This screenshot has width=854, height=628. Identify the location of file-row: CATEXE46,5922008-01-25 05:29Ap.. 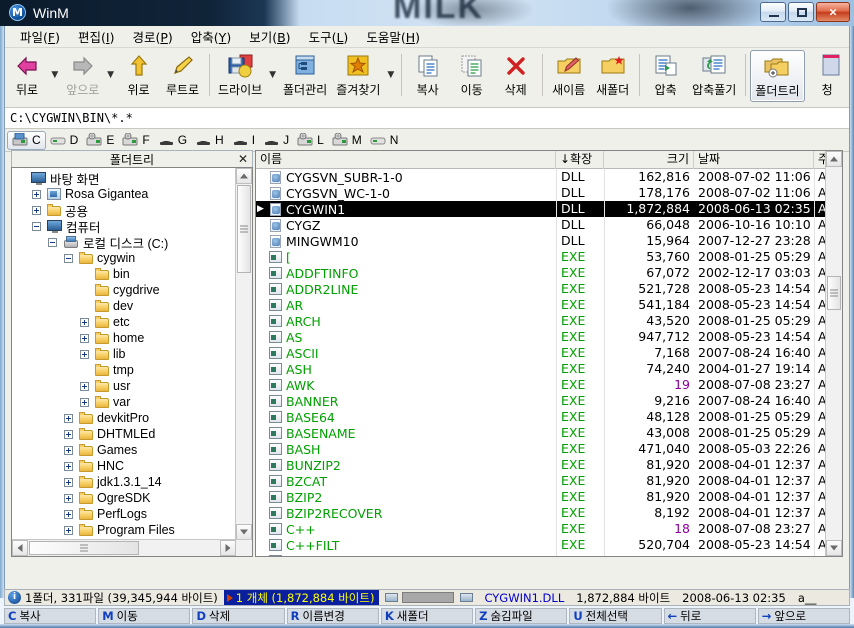
(541, 554).